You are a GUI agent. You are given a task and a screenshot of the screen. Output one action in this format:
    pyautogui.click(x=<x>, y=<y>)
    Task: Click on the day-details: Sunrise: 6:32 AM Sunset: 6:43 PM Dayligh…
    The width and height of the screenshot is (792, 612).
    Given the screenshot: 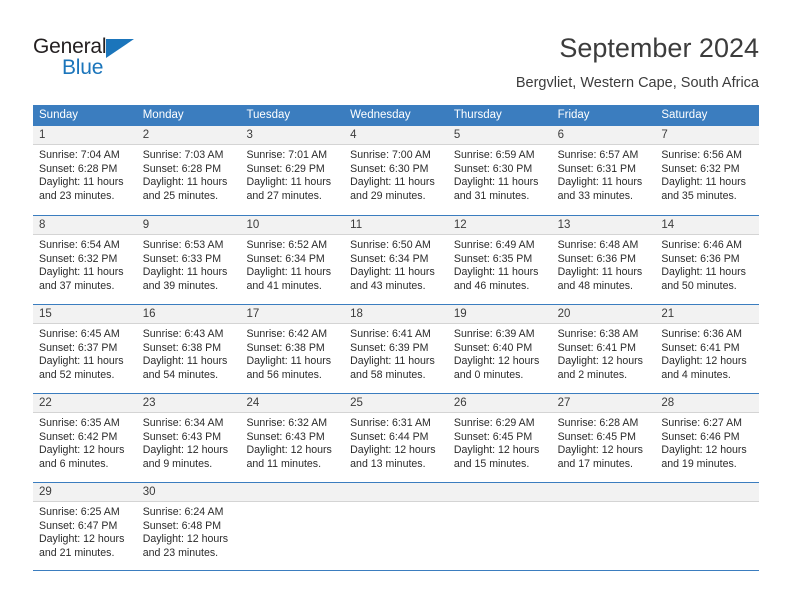 What is the action you would take?
    pyautogui.click(x=292, y=442)
    